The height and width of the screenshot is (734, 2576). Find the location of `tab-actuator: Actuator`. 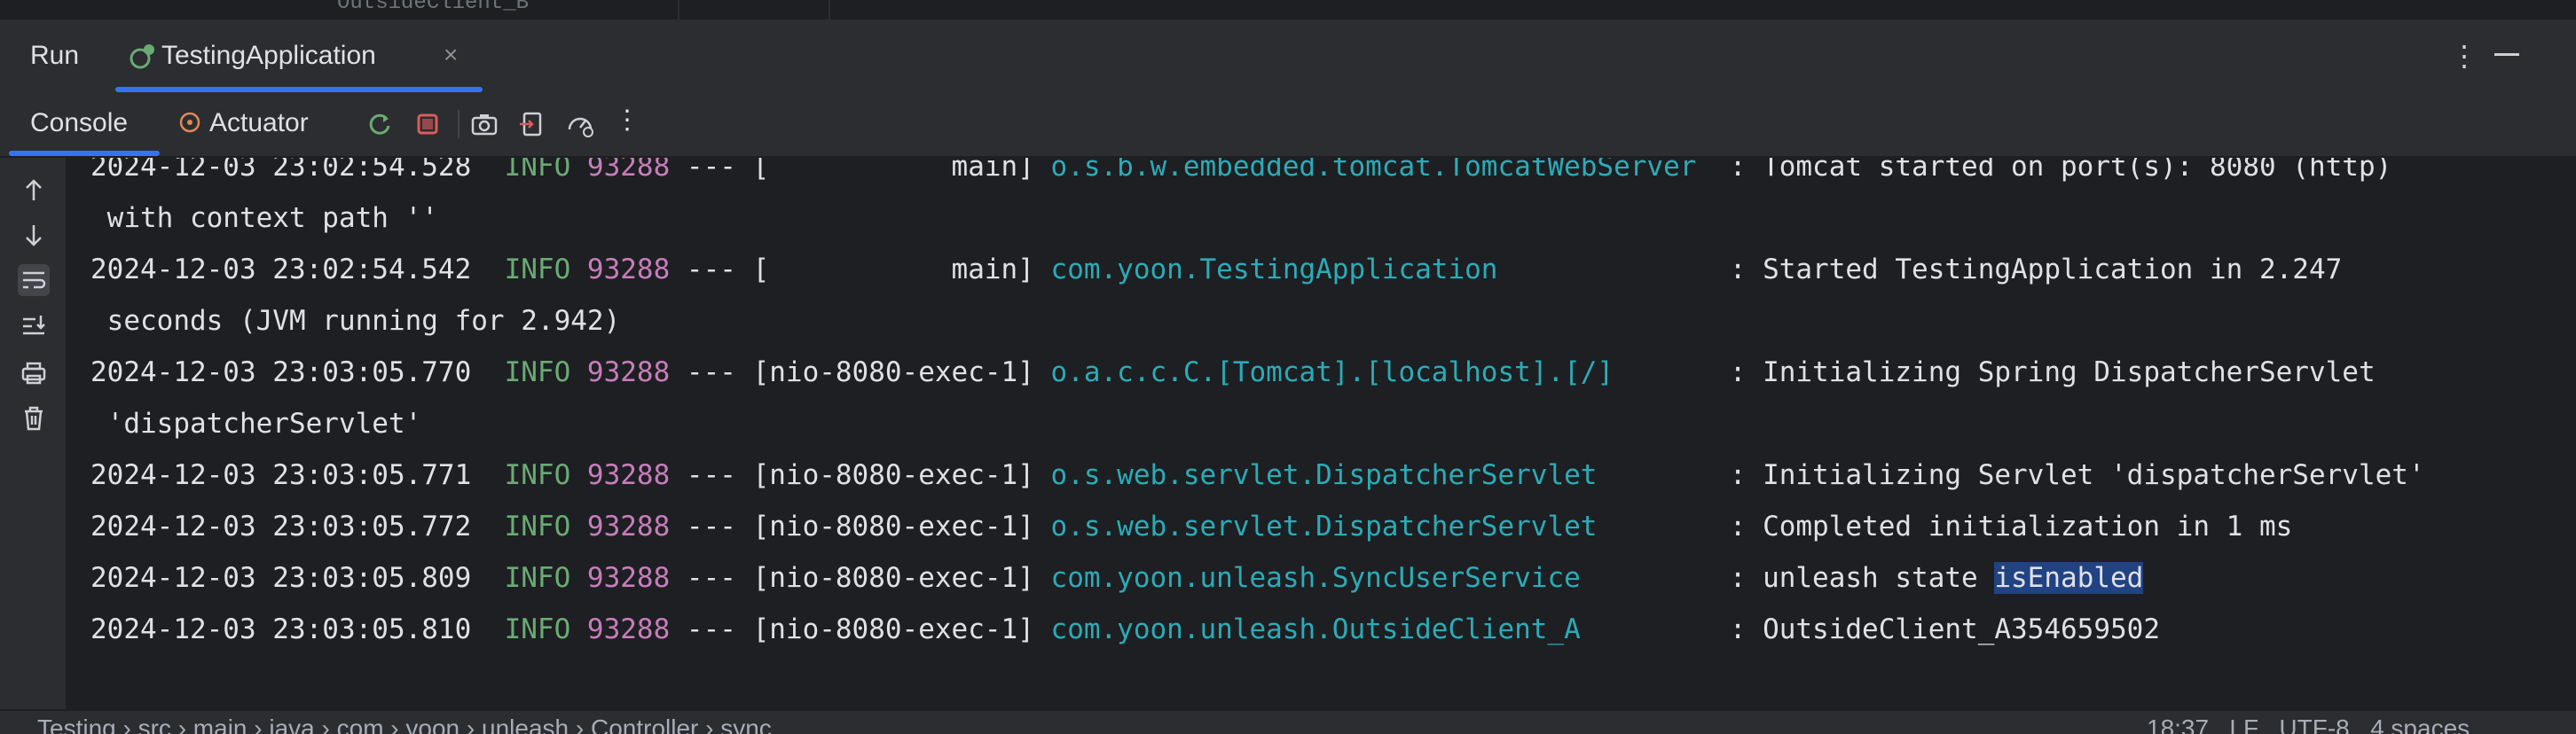

tab-actuator: Actuator is located at coordinates (266, 123).